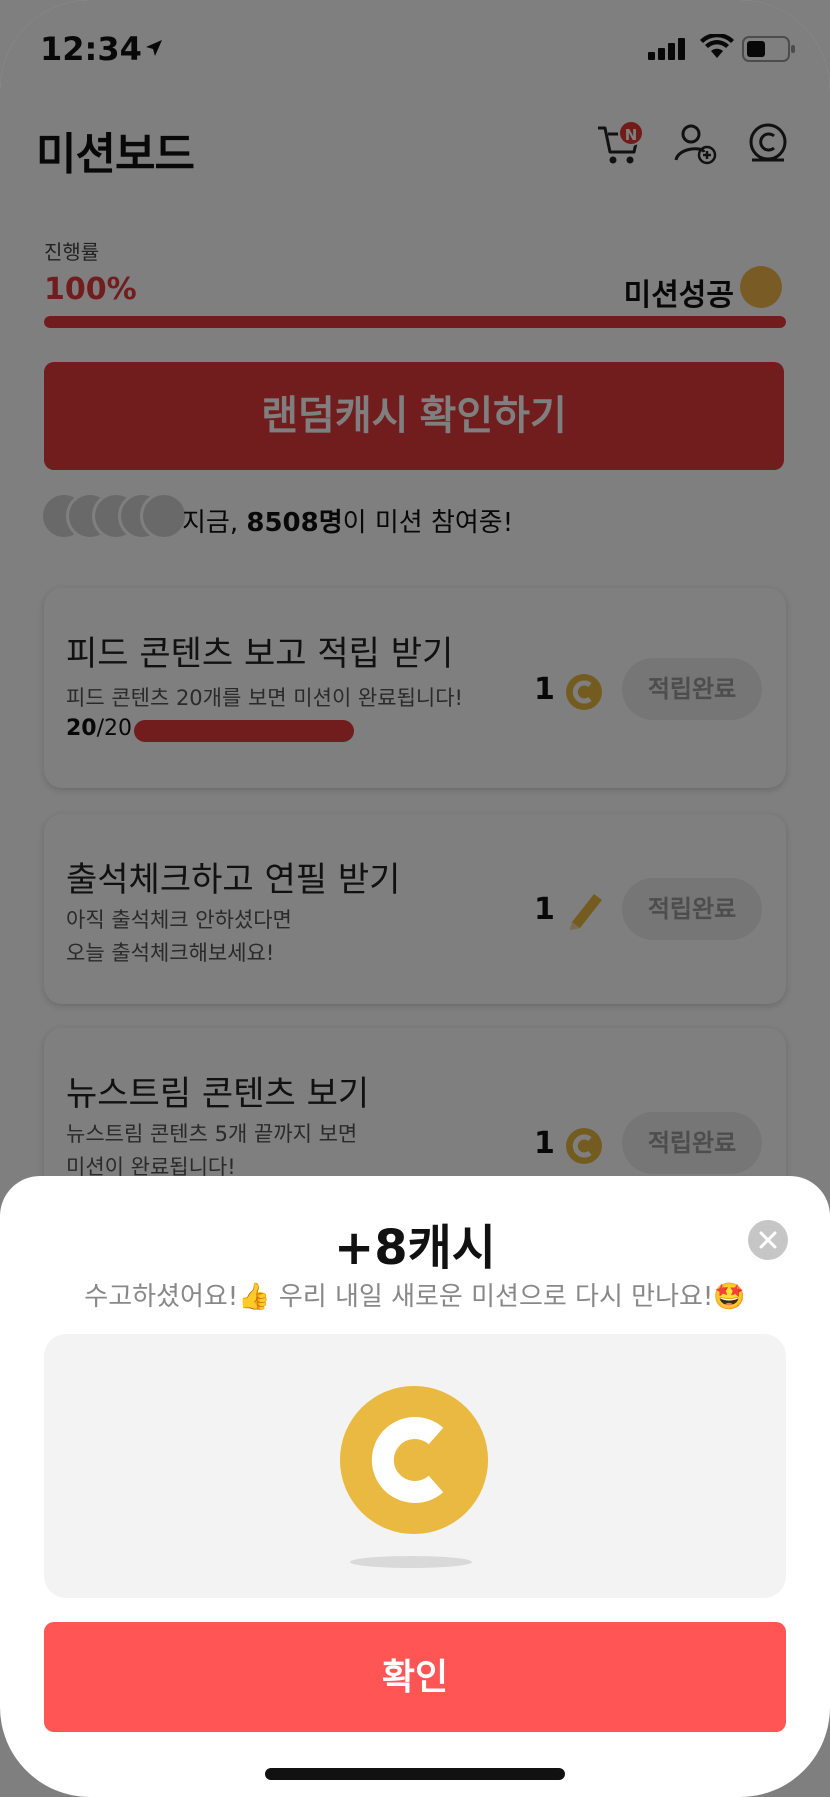 This screenshot has width=830, height=1797. I want to click on coin-shadow, so click(411, 1562).